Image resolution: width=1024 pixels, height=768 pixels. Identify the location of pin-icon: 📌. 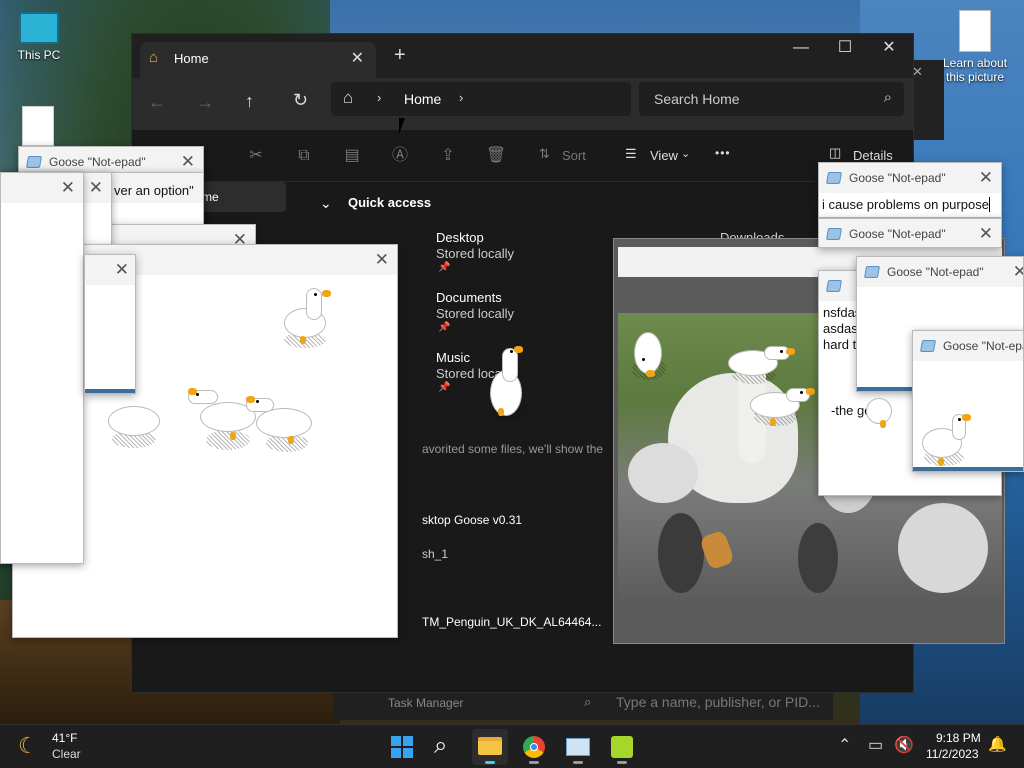
(444, 327).